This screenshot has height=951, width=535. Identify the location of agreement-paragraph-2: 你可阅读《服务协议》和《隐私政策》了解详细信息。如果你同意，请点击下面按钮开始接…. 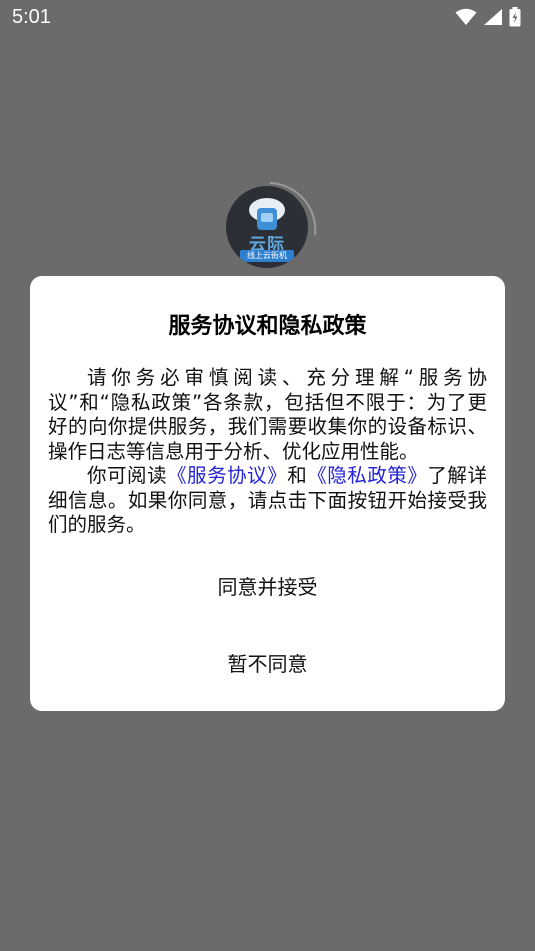
(267, 501).